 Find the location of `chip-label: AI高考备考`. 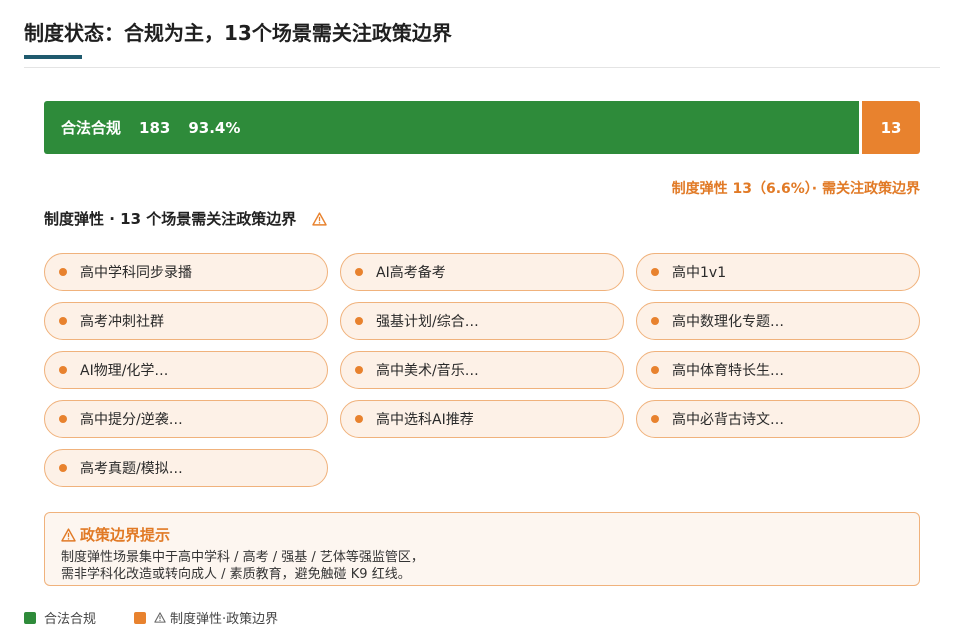

chip-label: AI高考备考 is located at coordinates (411, 273).